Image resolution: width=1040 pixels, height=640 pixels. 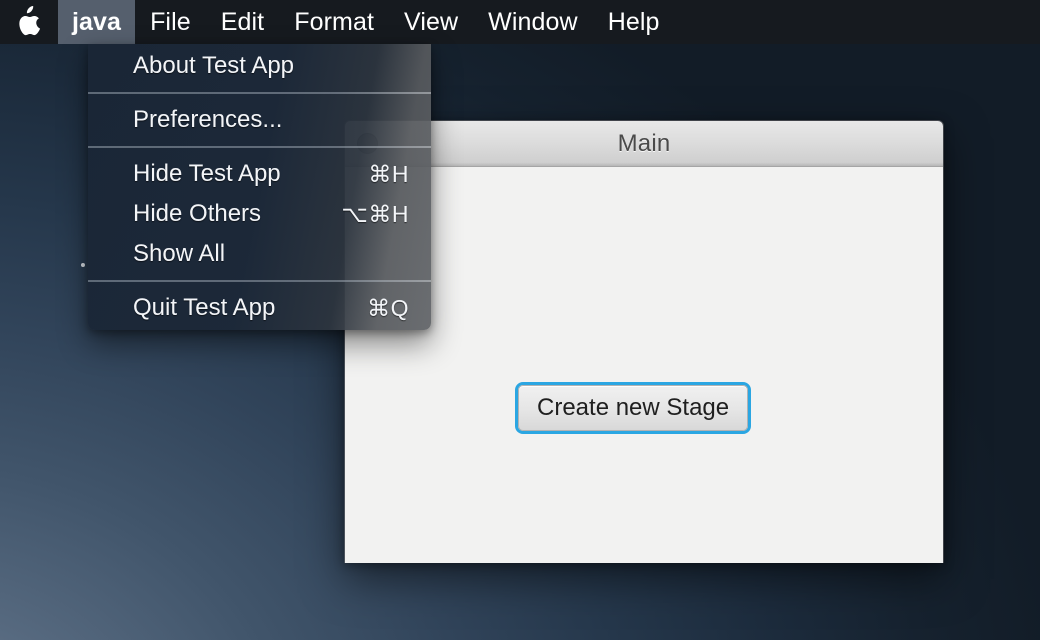 I want to click on menu-group-about: About Test App, so click(x=259, y=66).